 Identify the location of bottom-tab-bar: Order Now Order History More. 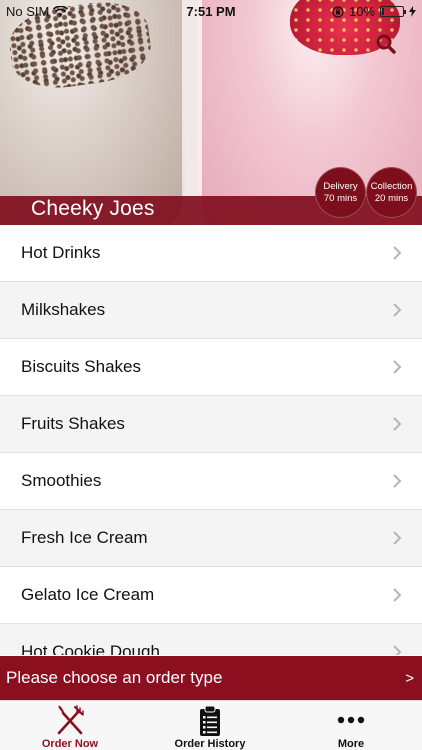
(211, 725).